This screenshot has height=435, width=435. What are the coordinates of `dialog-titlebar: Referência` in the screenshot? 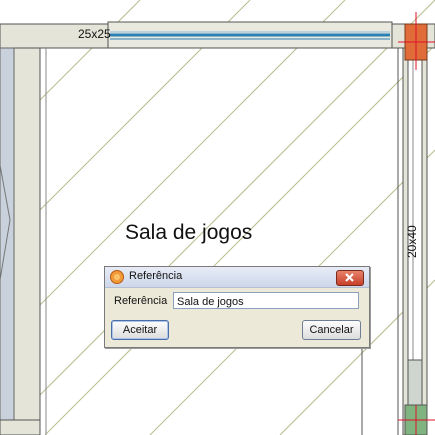 It's located at (237, 277).